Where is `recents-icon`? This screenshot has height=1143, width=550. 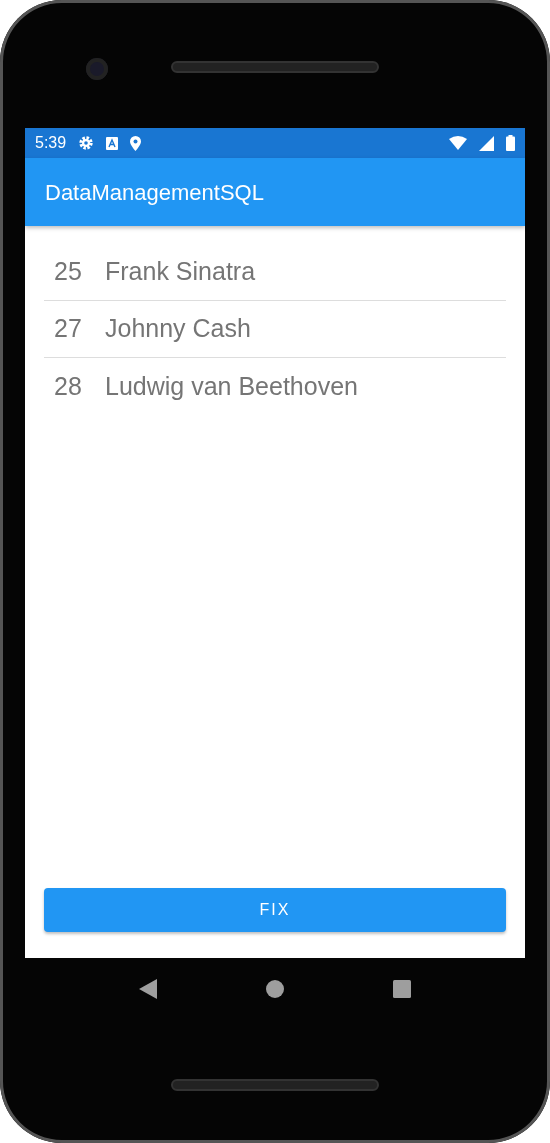
recents-icon is located at coordinates (401, 989).